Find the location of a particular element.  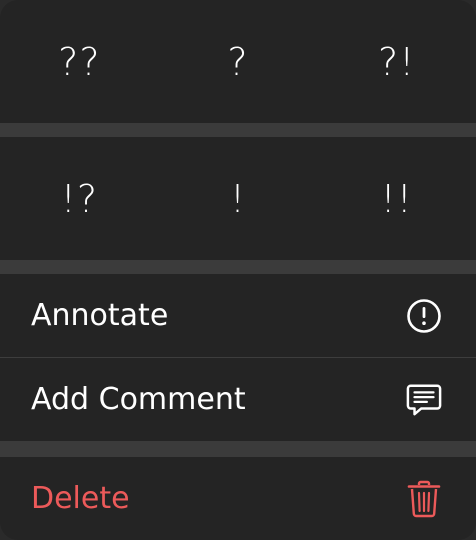

add-comment-label: Add Comment is located at coordinates (138, 399).